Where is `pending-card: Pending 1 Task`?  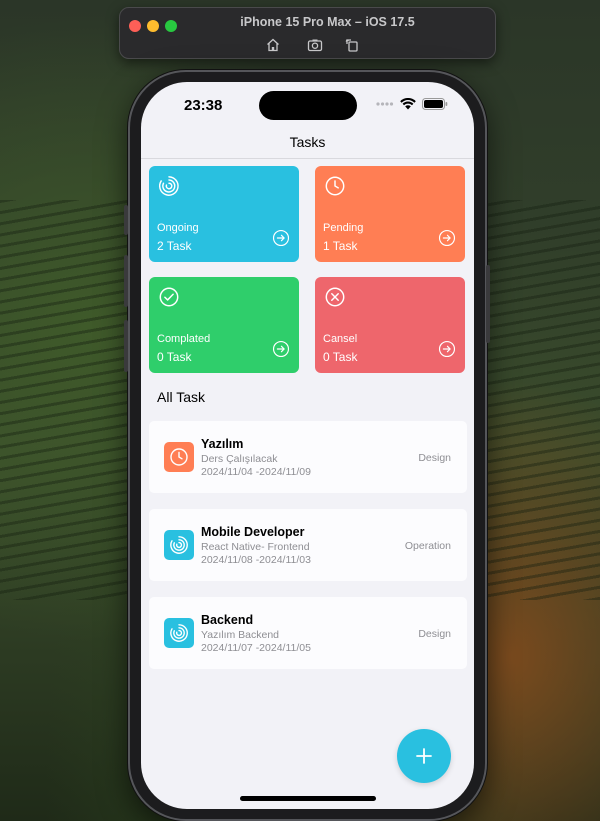 pending-card: Pending 1 Task is located at coordinates (390, 214).